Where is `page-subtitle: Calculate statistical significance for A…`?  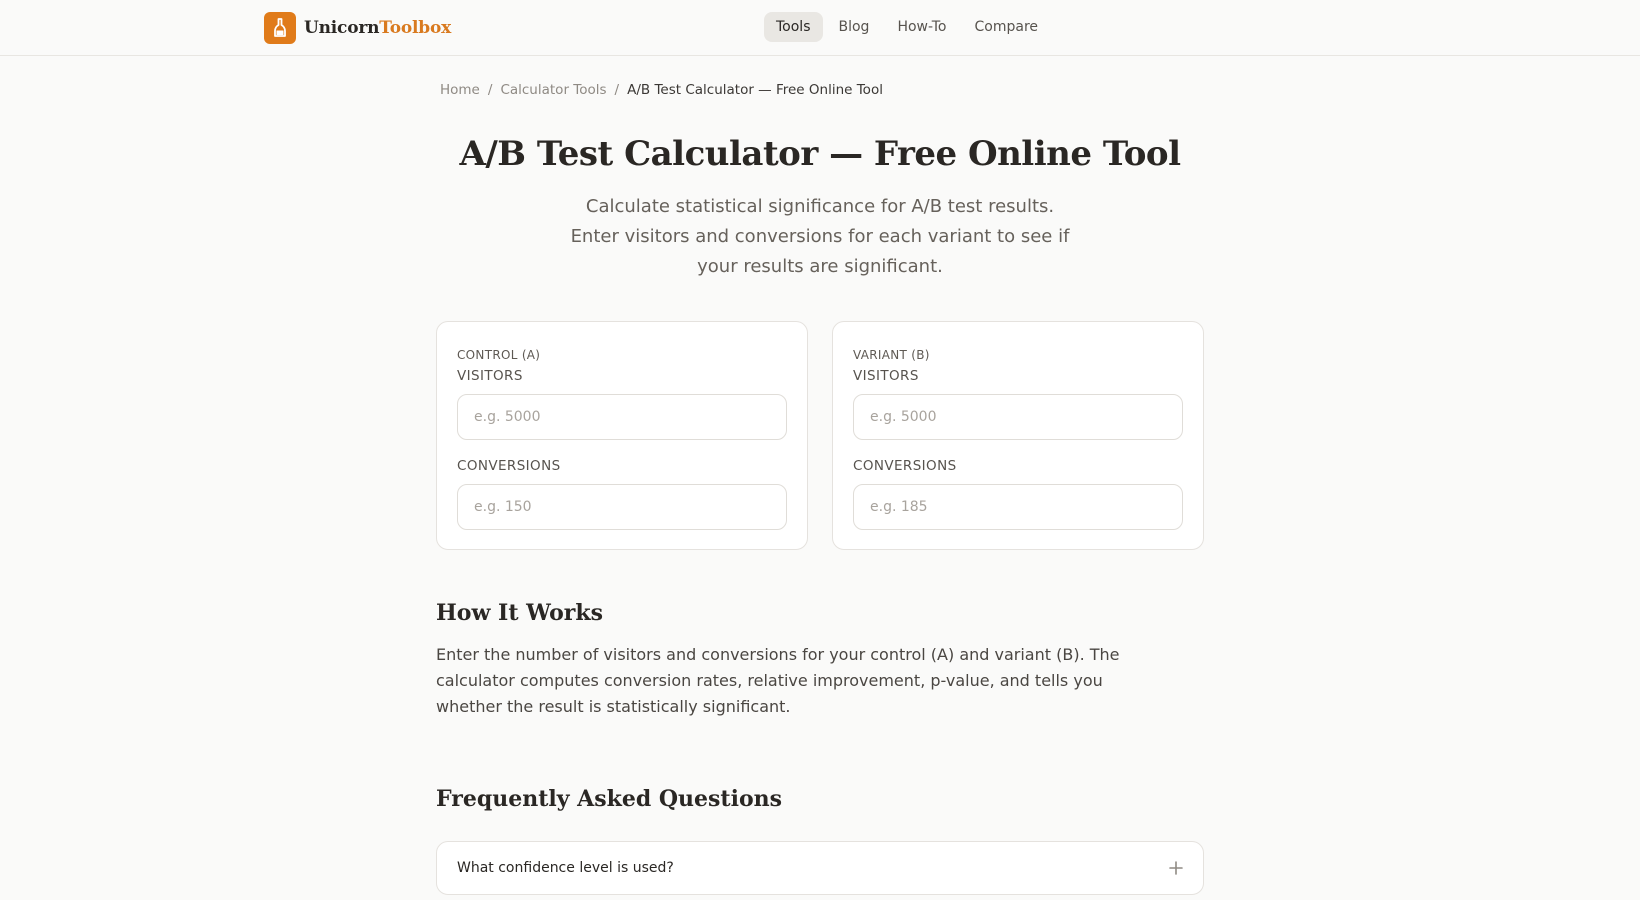 page-subtitle: Calculate statistical significance for A… is located at coordinates (820, 236).